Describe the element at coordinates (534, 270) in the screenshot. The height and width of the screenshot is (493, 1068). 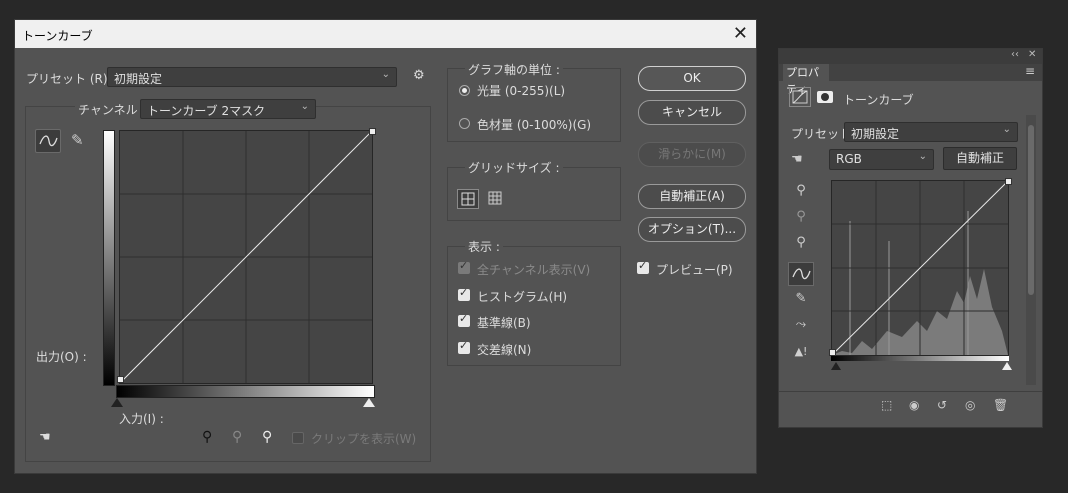
I see `channel-overlays-label: 全チャンネル表示(V)` at that location.